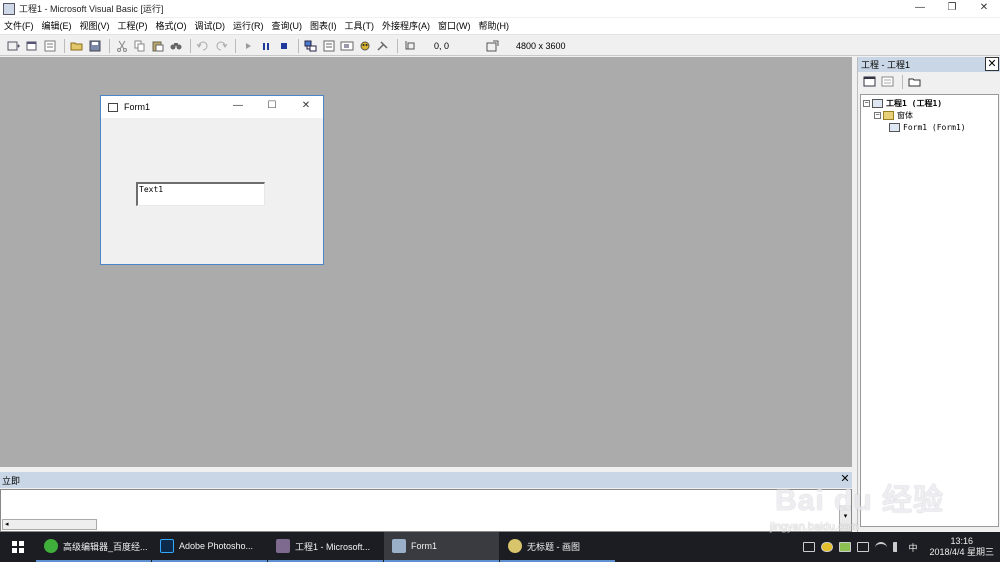 Image resolution: width=1000 pixels, height=562 pixels. What do you see at coordinates (248, 26) in the screenshot?
I see `menu-run: 运行(R)` at bounding box center [248, 26].